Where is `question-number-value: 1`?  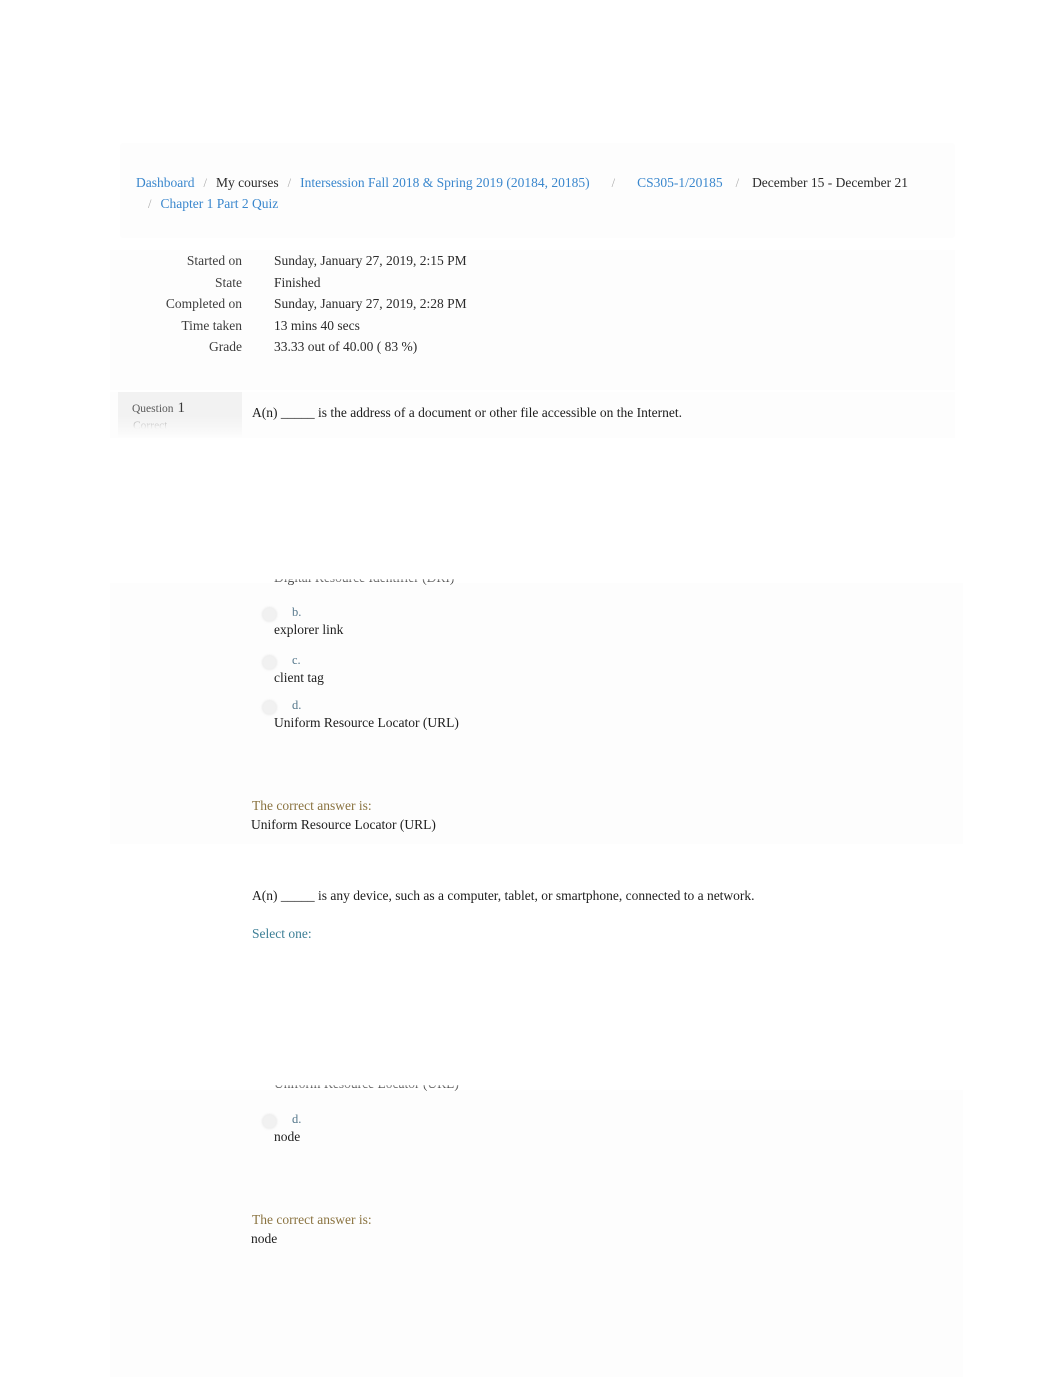 question-number-value: 1 is located at coordinates (181, 408).